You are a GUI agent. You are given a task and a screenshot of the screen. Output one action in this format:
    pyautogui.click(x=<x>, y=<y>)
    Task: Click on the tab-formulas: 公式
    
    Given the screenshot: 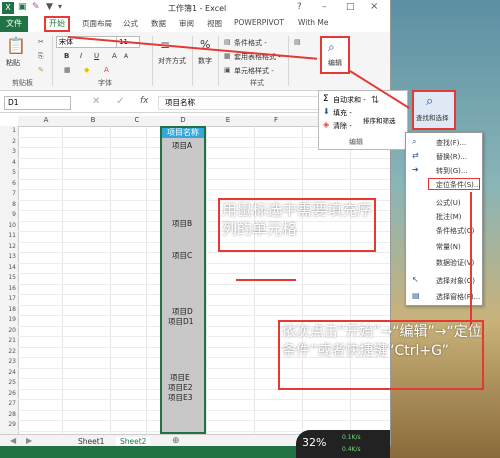 What is the action you would take?
    pyautogui.click(x=130, y=23)
    